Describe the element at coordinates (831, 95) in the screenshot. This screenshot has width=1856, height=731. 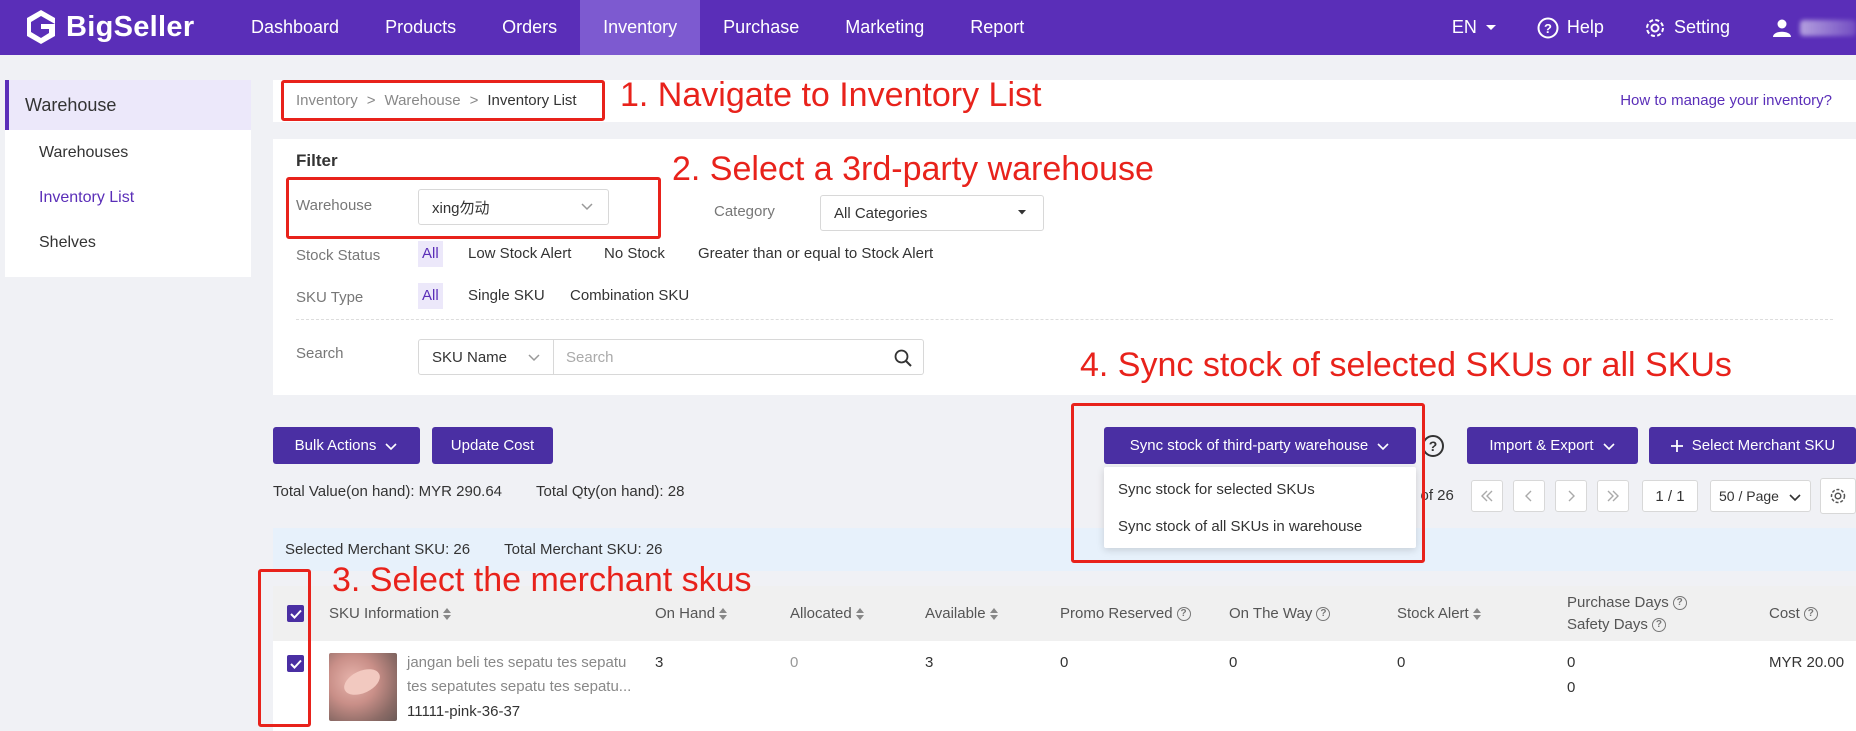
I see `annotation-step-1: 1. Navigate to Inventory List` at that location.